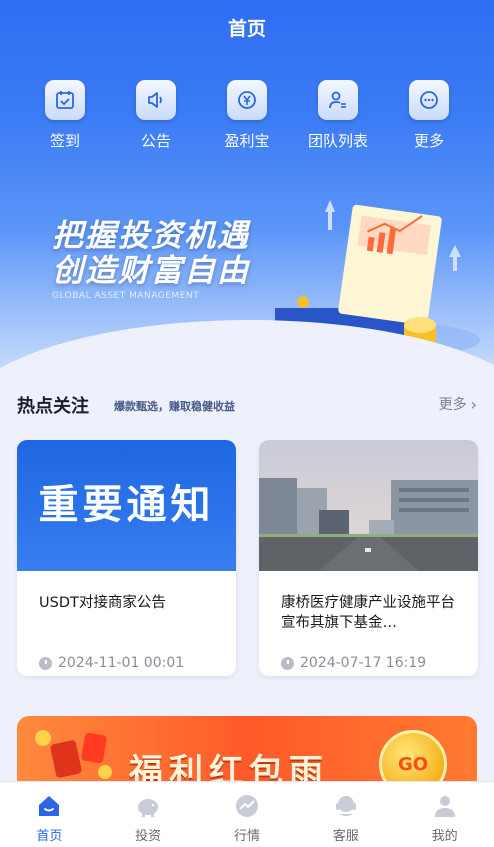 The height and width of the screenshot is (847, 494). Describe the element at coordinates (247, 100) in the screenshot. I see `yen-coin-icon` at that location.